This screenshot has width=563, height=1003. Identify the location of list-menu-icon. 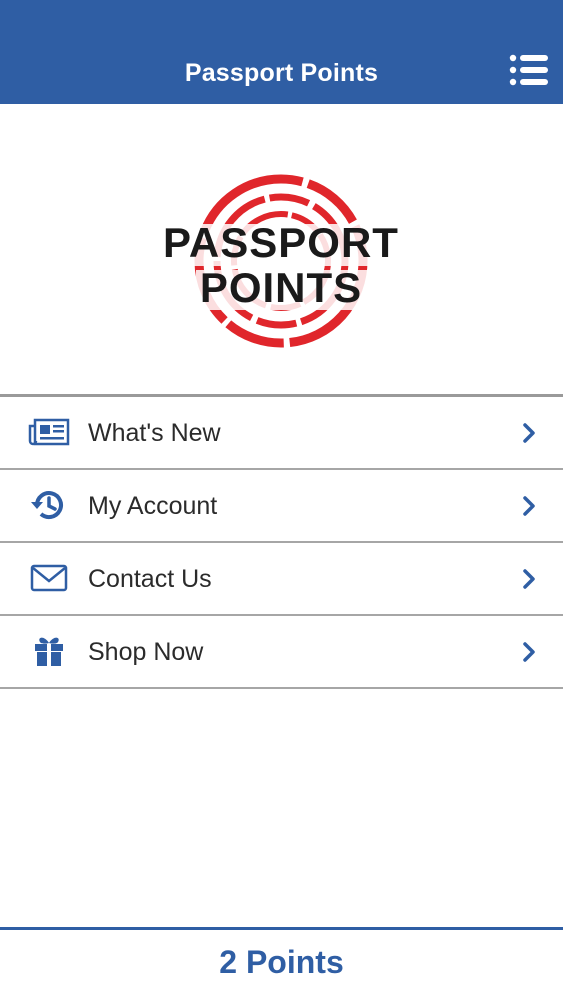
(528, 70).